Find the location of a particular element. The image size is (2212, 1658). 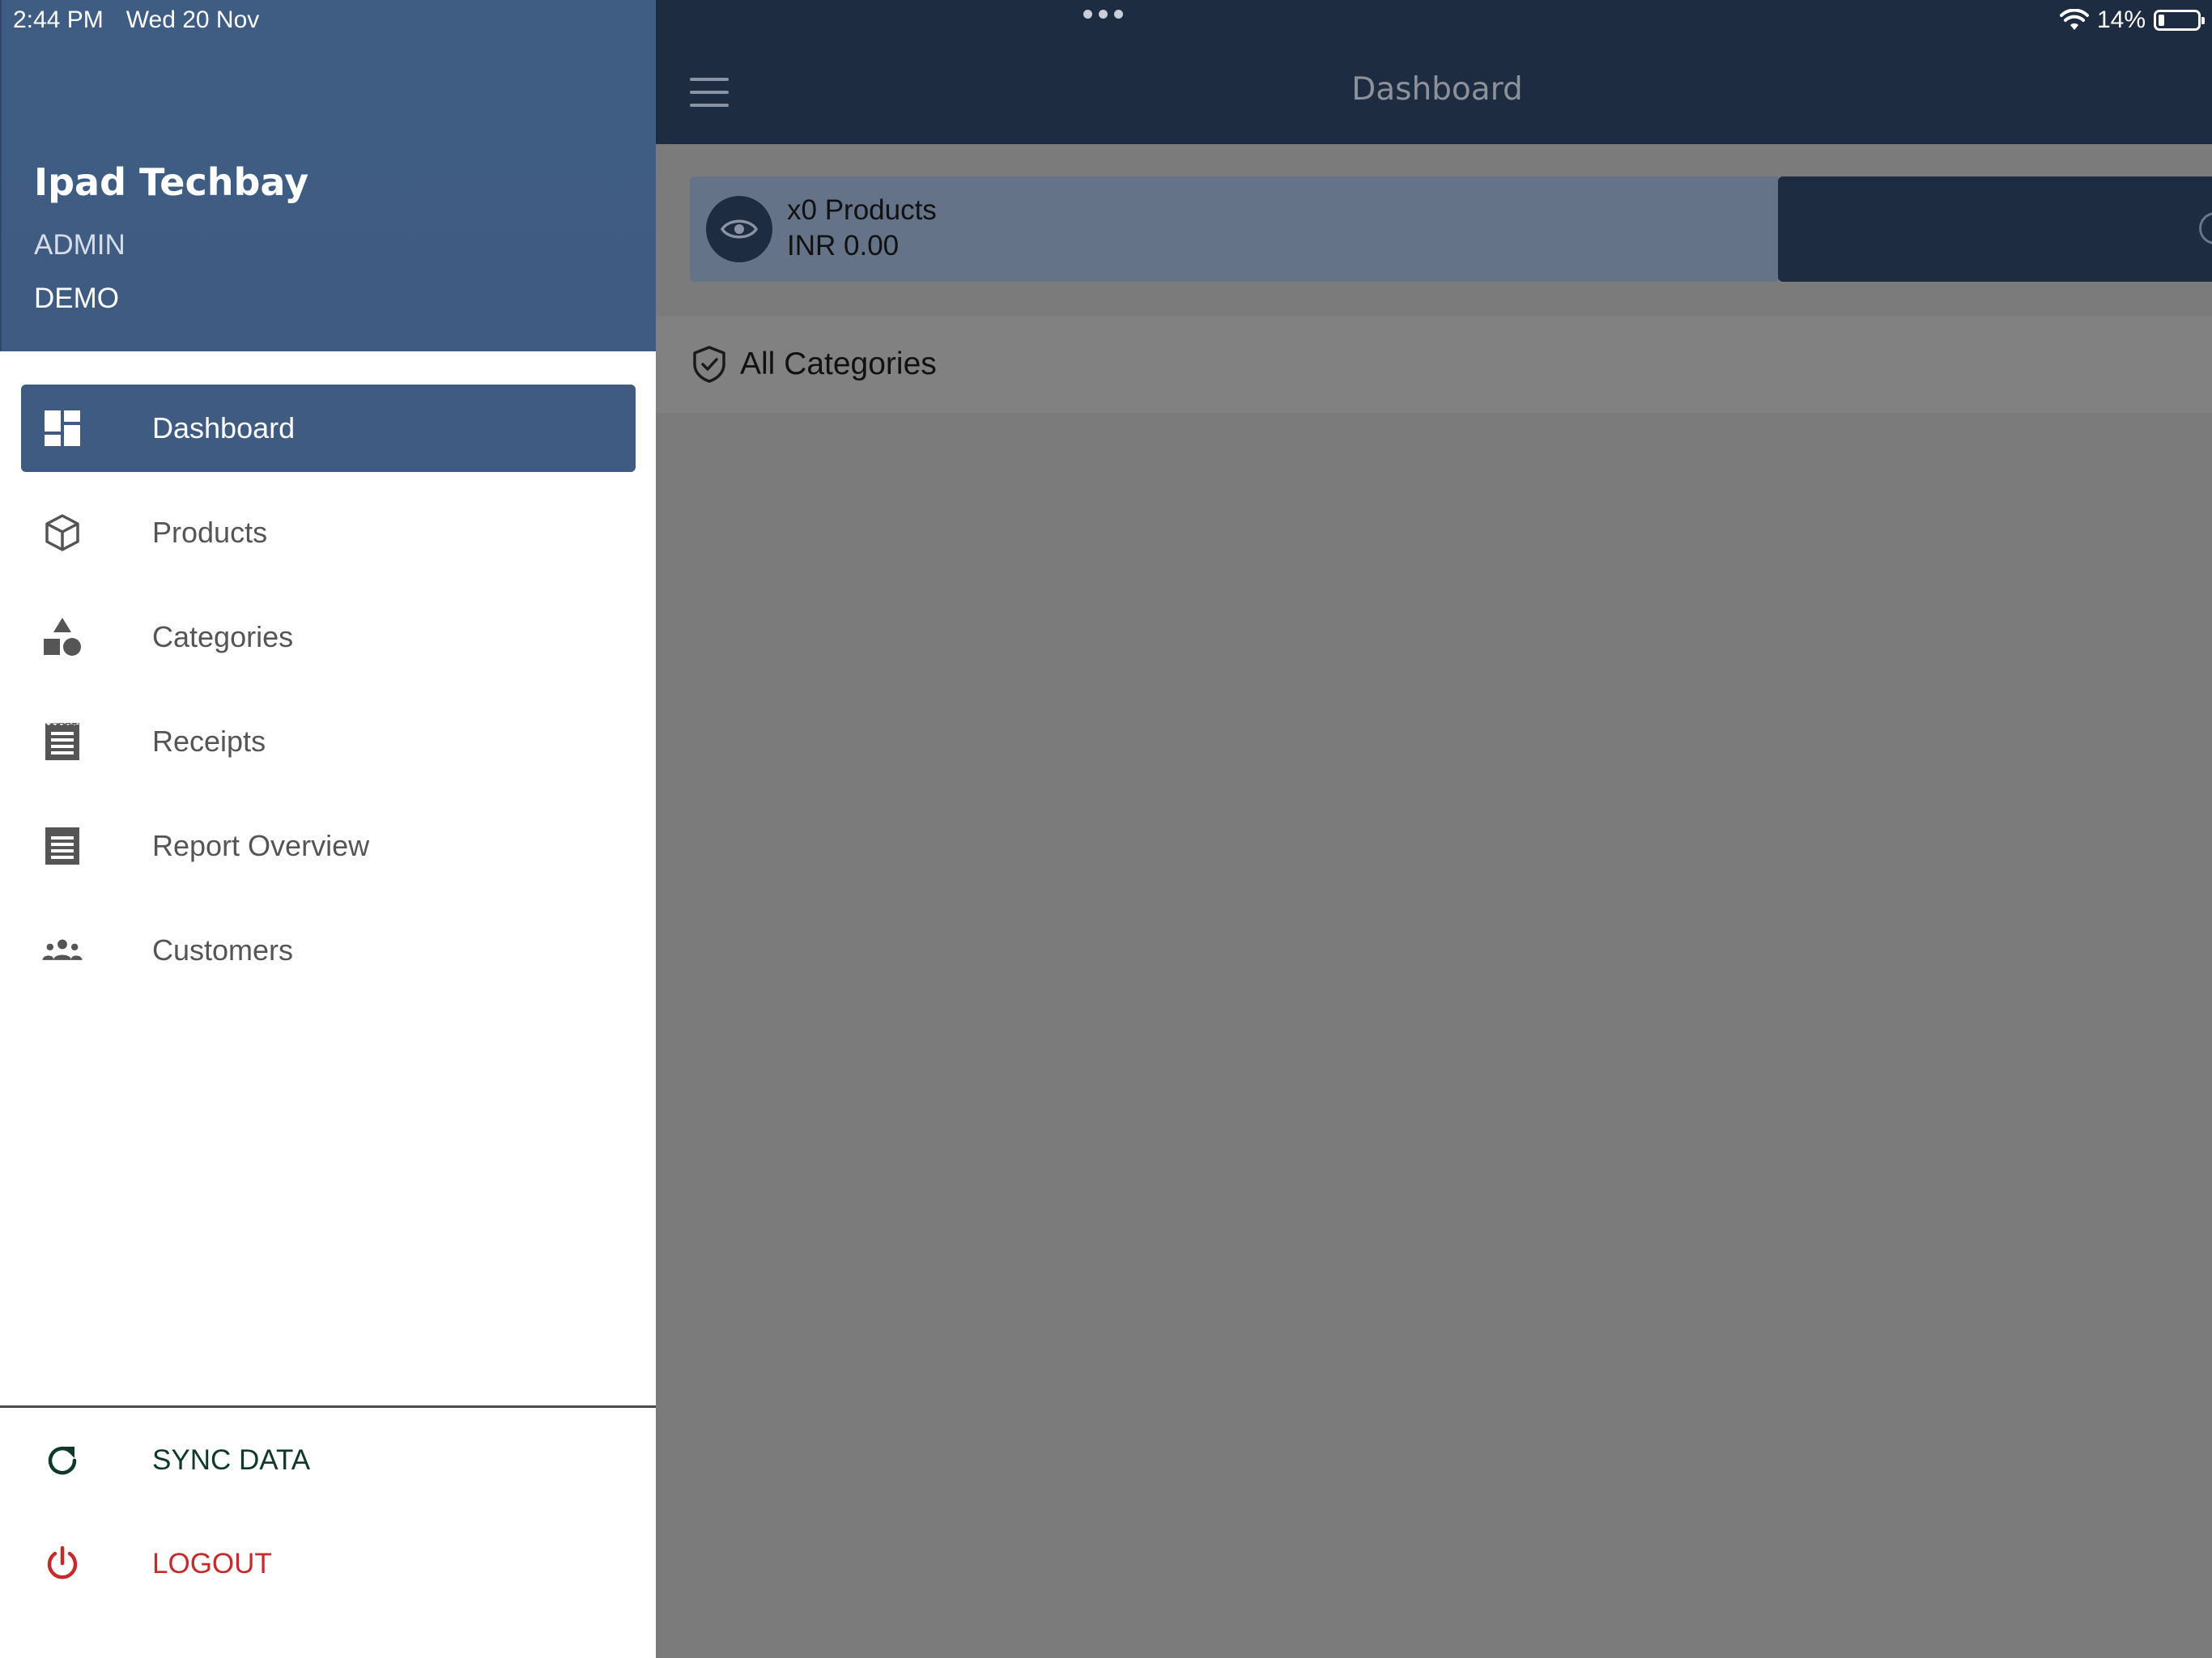

logout-label: LOGOUT is located at coordinates (212, 1563).